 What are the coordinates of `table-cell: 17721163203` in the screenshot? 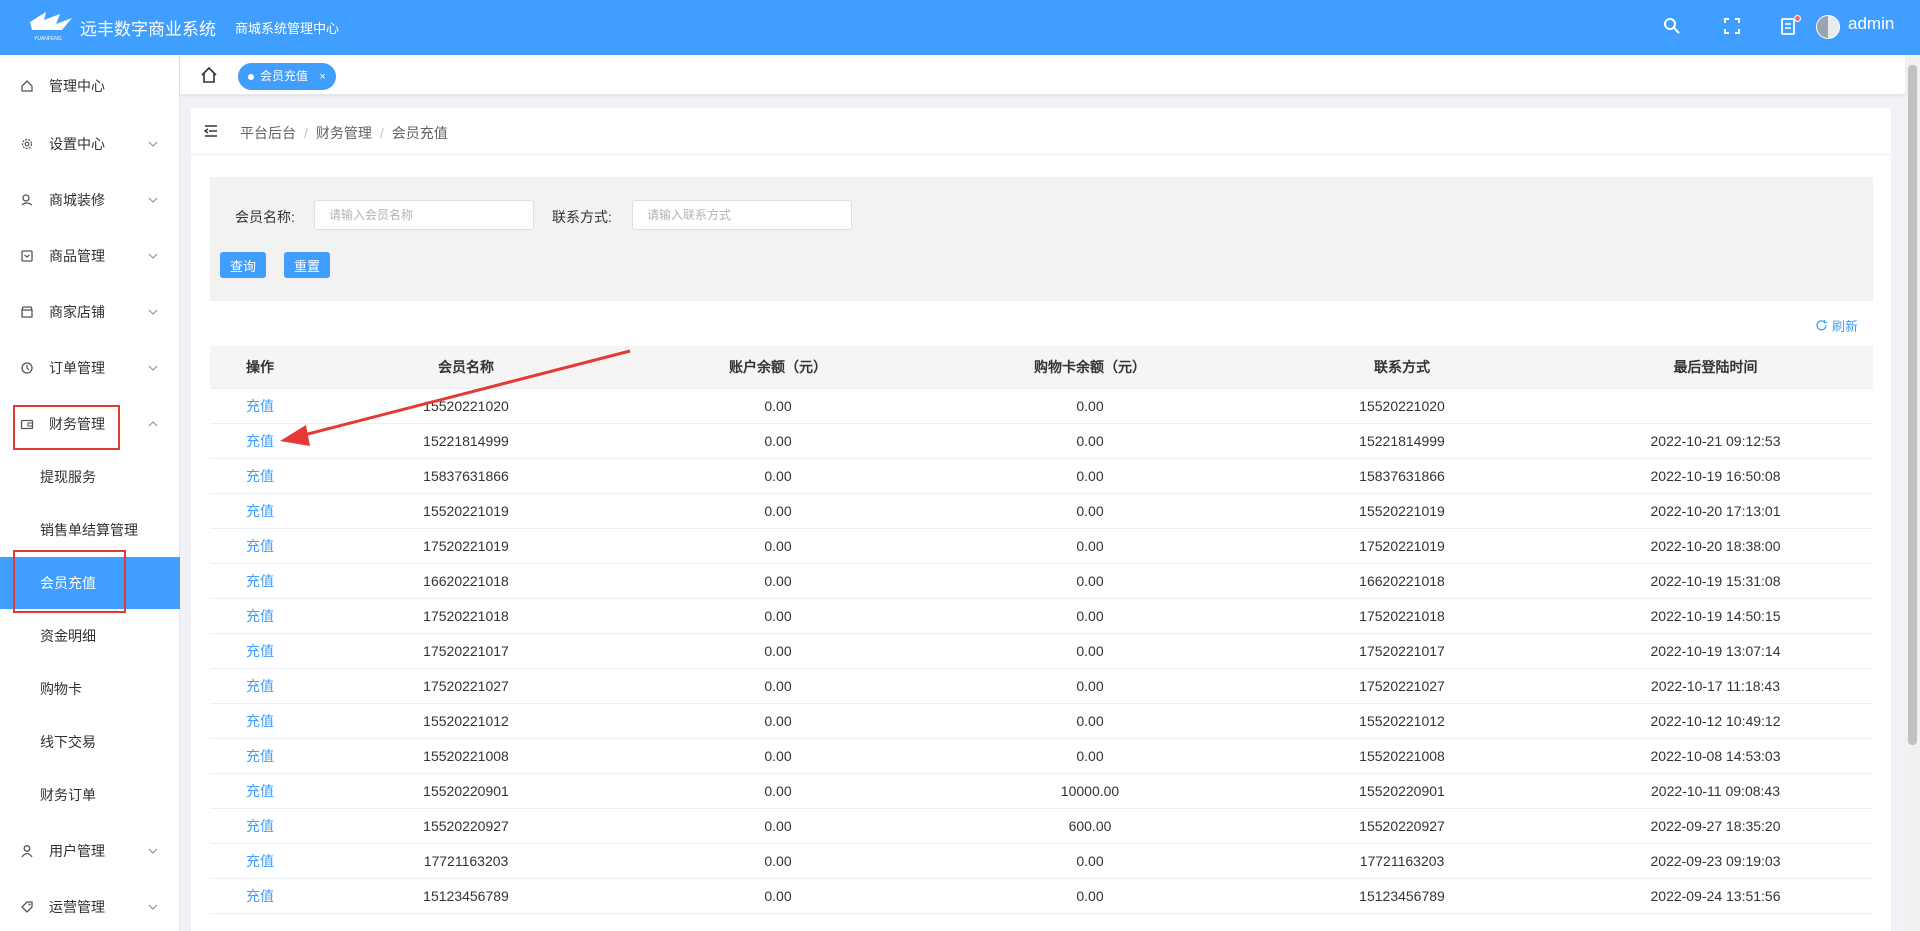 It's located at (466, 861).